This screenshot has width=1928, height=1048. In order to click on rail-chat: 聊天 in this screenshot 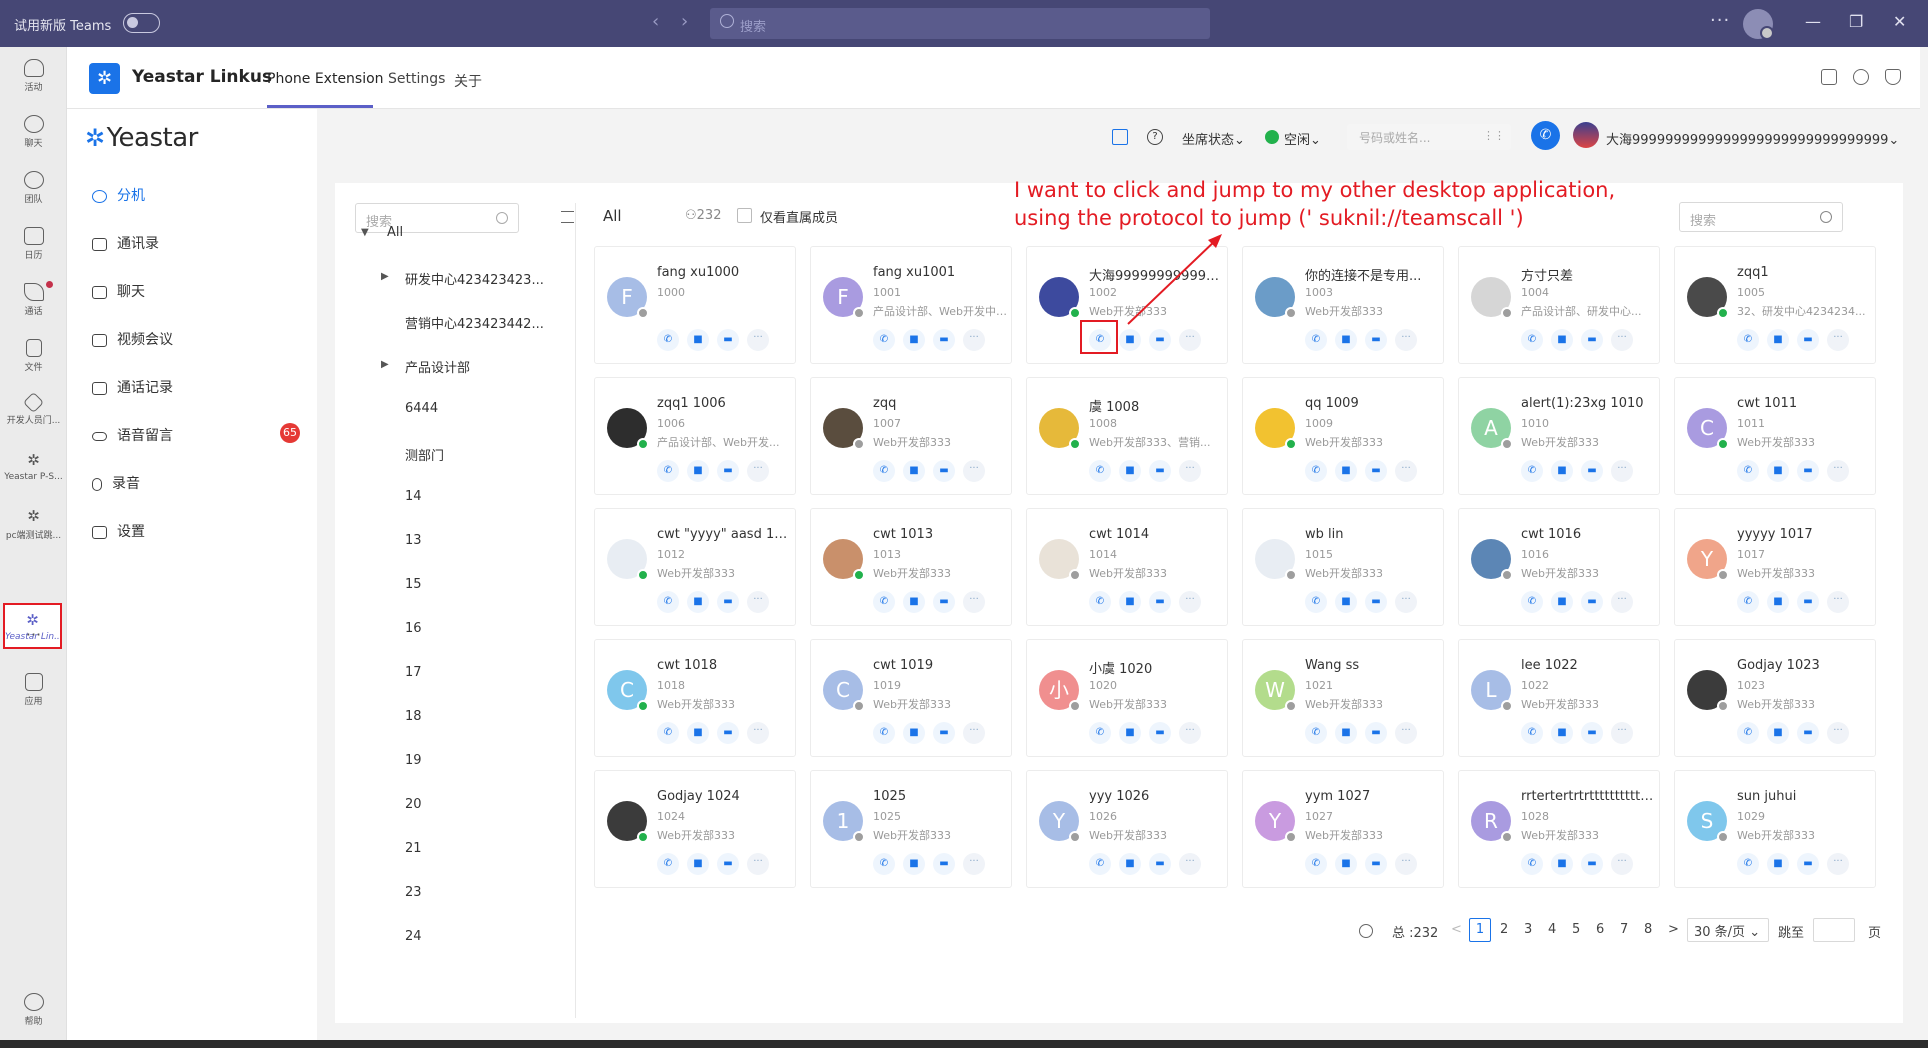, I will do `click(33, 132)`.